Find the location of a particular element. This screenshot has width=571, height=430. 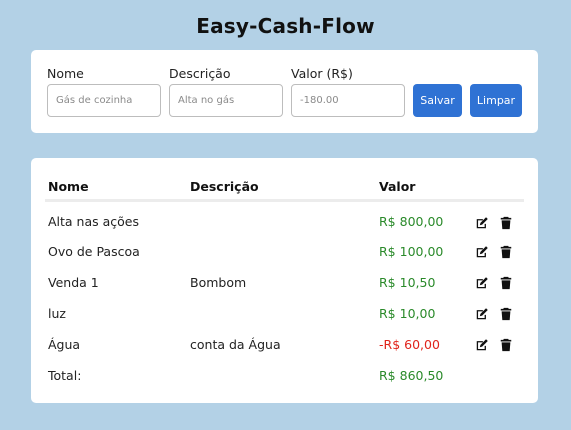

nome-input is located at coordinates (104, 100).